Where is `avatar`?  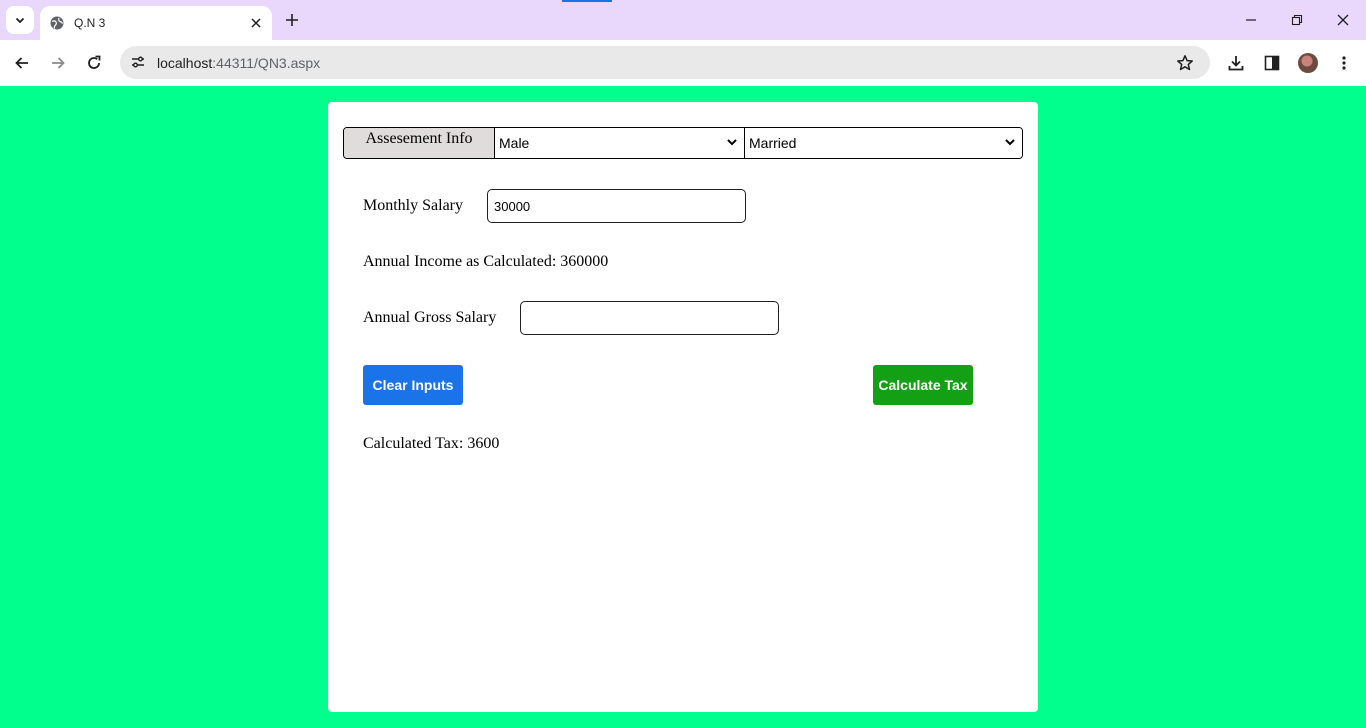 avatar is located at coordinates (1308, 63).